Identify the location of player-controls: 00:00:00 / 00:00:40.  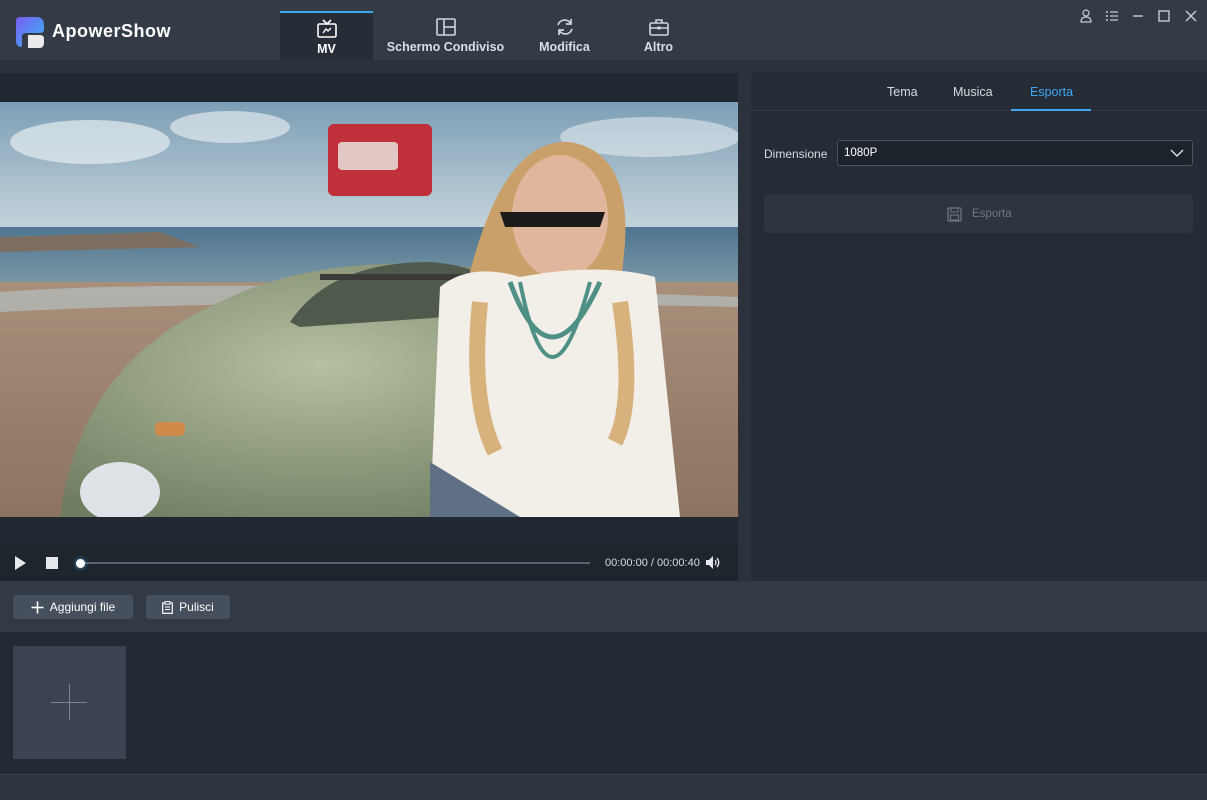
(369, 562).